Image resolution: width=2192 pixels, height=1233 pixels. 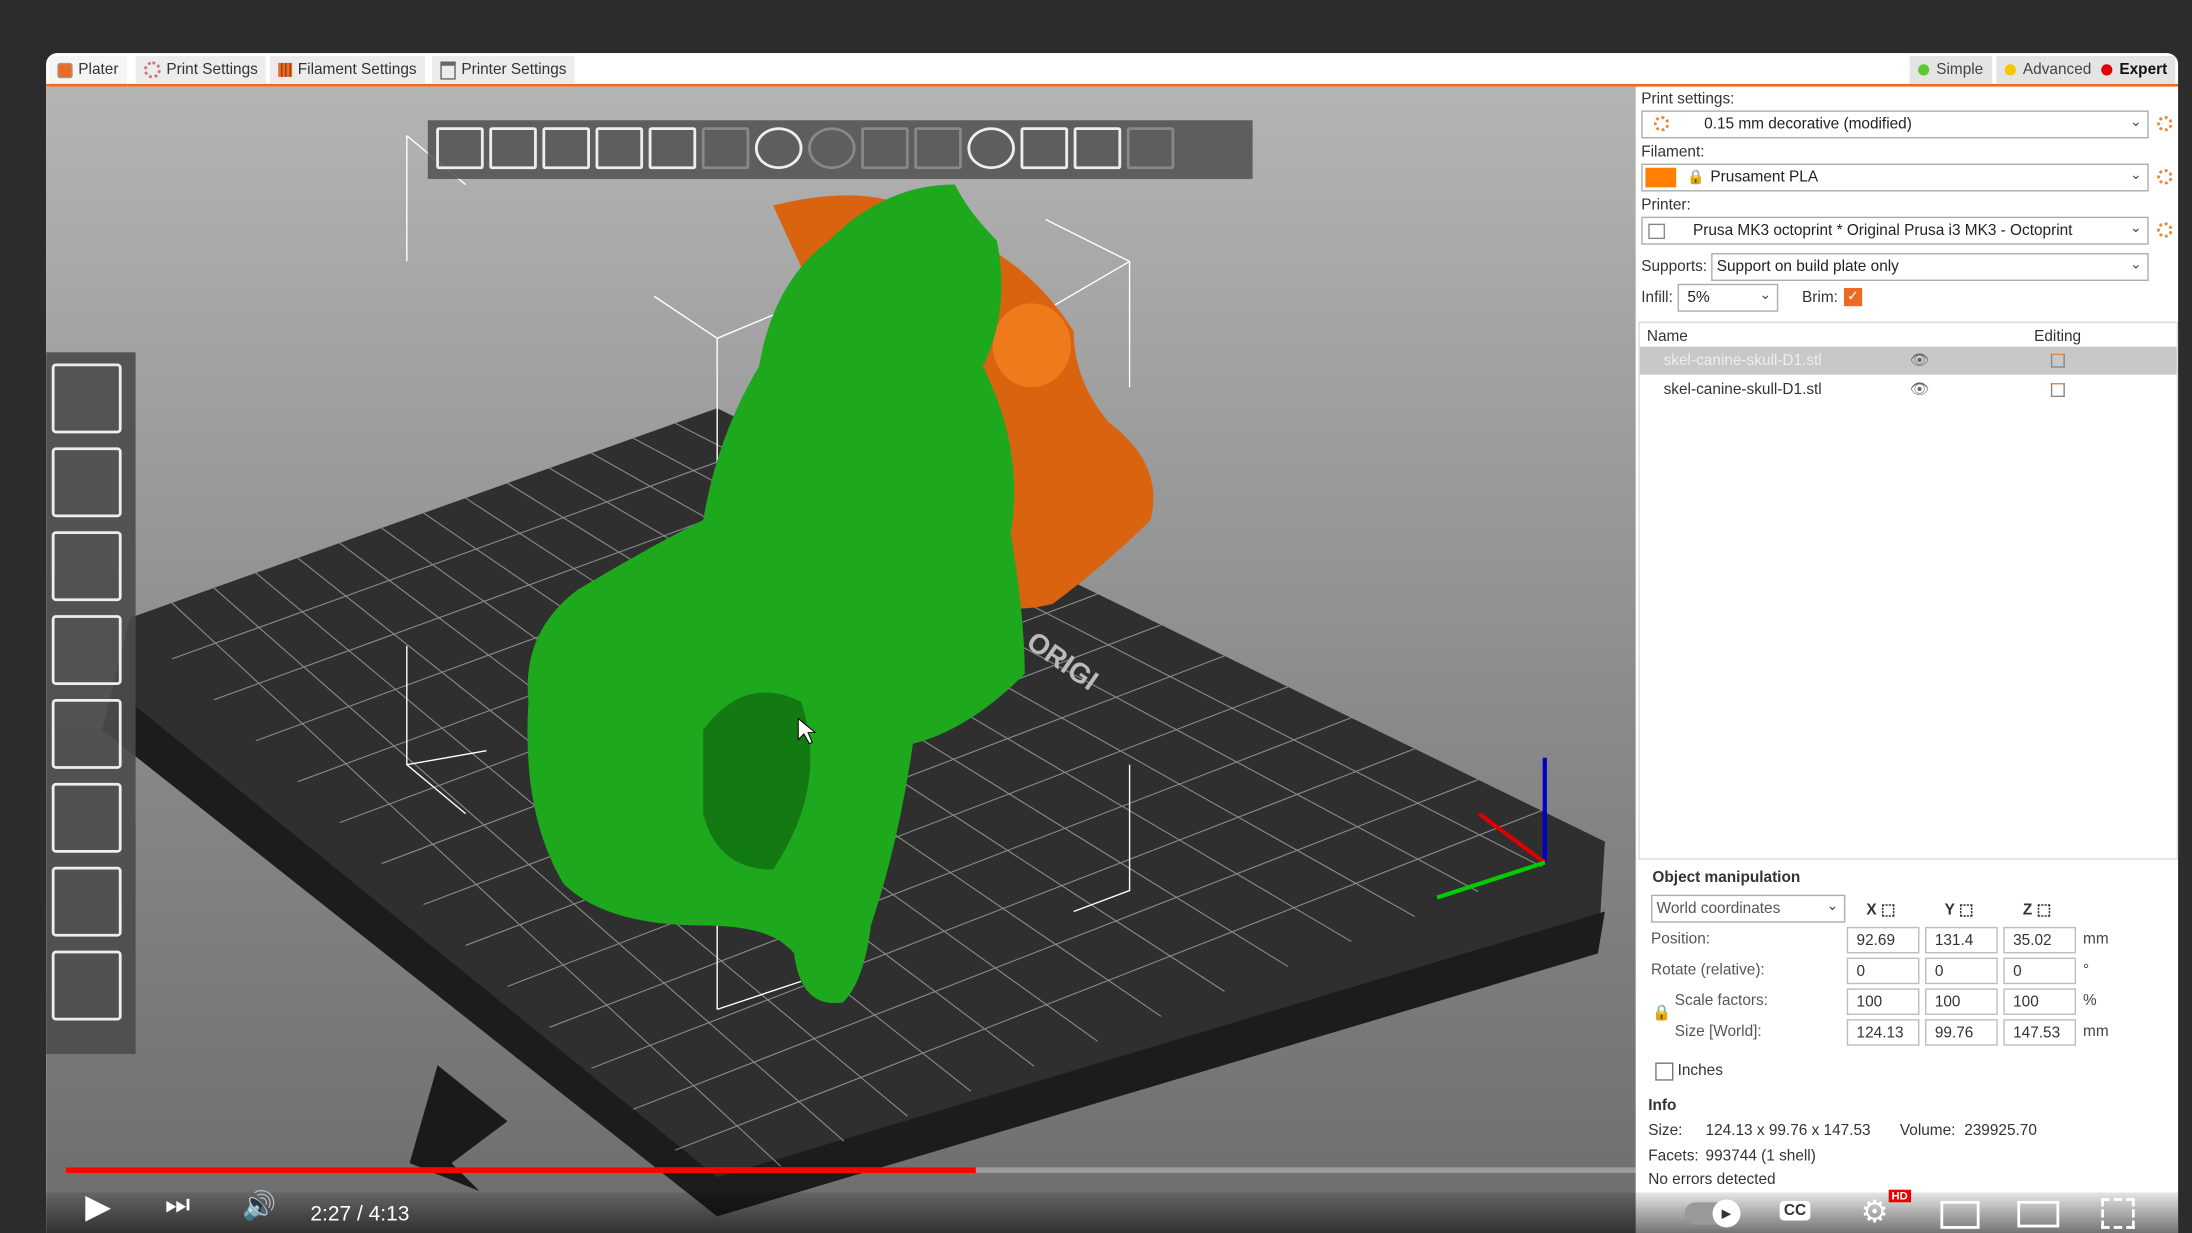 What do you see at coordinates (1795, 1210) in the screenshot?
I see `captions-button: CC` at bounding box center [1795, 1210].